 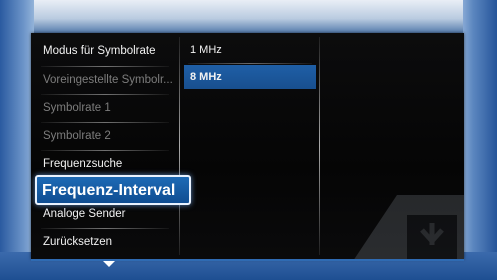 I want to click on menu-item-reset: Zurücksetzen, so click(x=106, y=242).